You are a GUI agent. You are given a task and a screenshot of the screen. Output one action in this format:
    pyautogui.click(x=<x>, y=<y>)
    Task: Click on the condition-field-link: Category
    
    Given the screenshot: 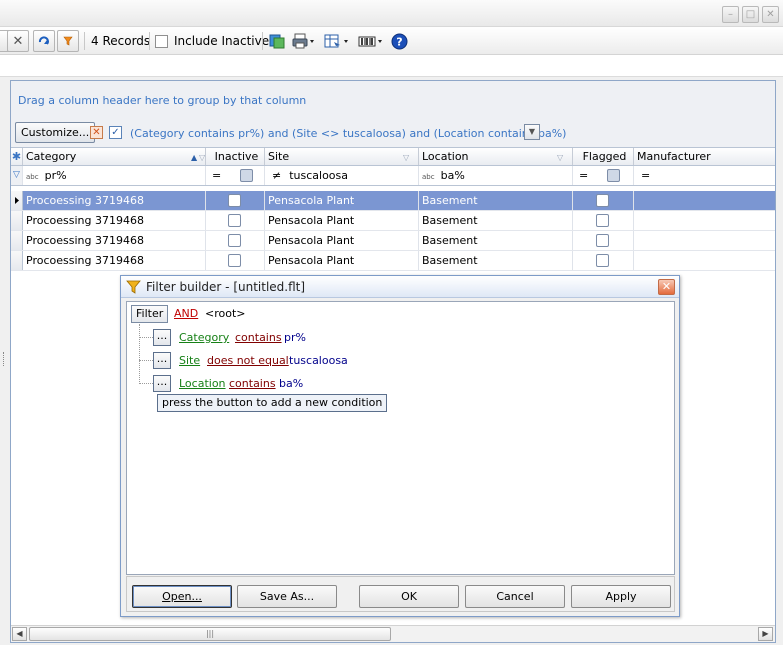 What is the action you would take?
    pyautogui.click(x=204, y=337)
    